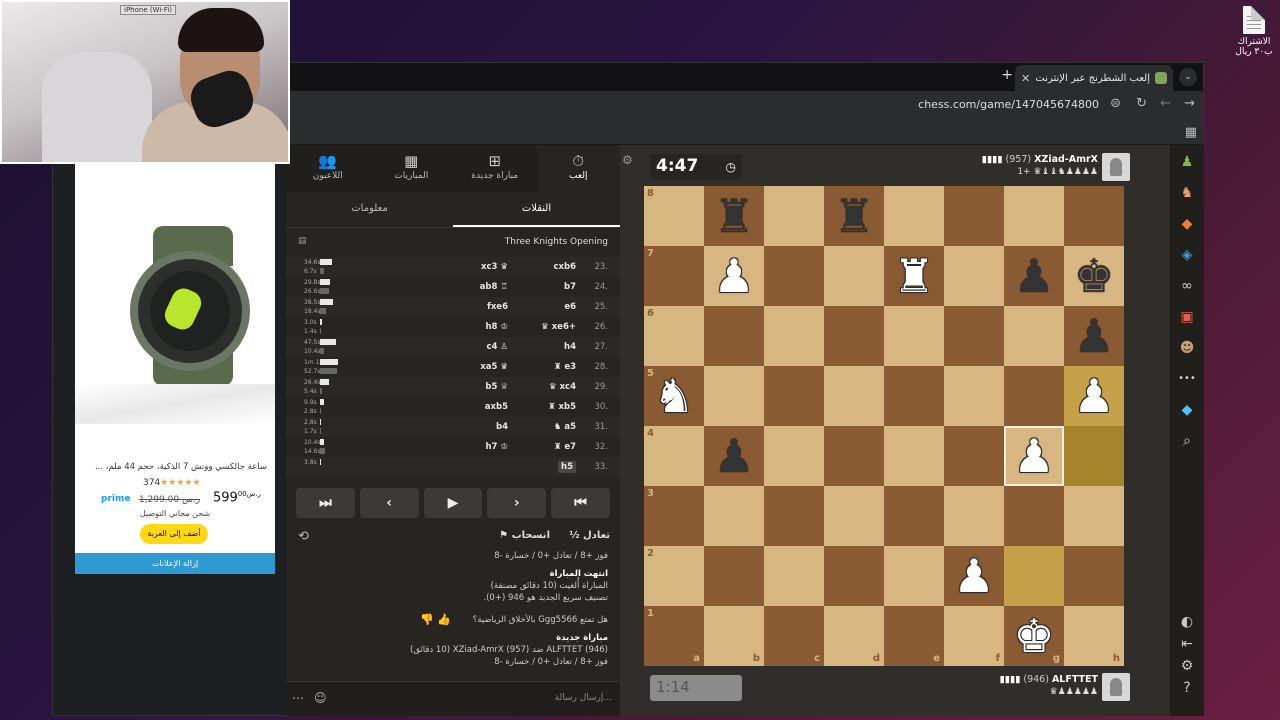 Image resolution: width=1280 pixels, height=720 pixels. I want to click on more-icon: ⋯, so click(298, 698).